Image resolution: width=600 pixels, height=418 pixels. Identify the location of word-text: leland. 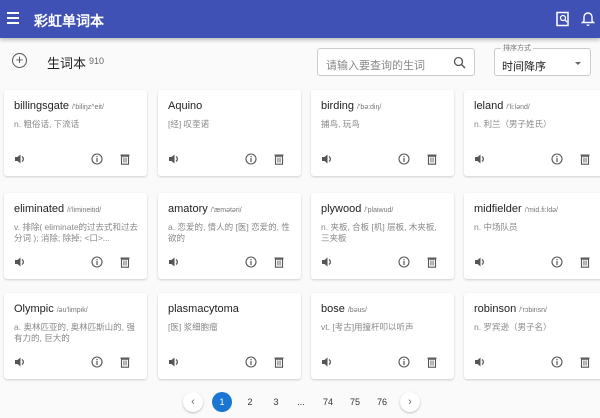
(489, 106).